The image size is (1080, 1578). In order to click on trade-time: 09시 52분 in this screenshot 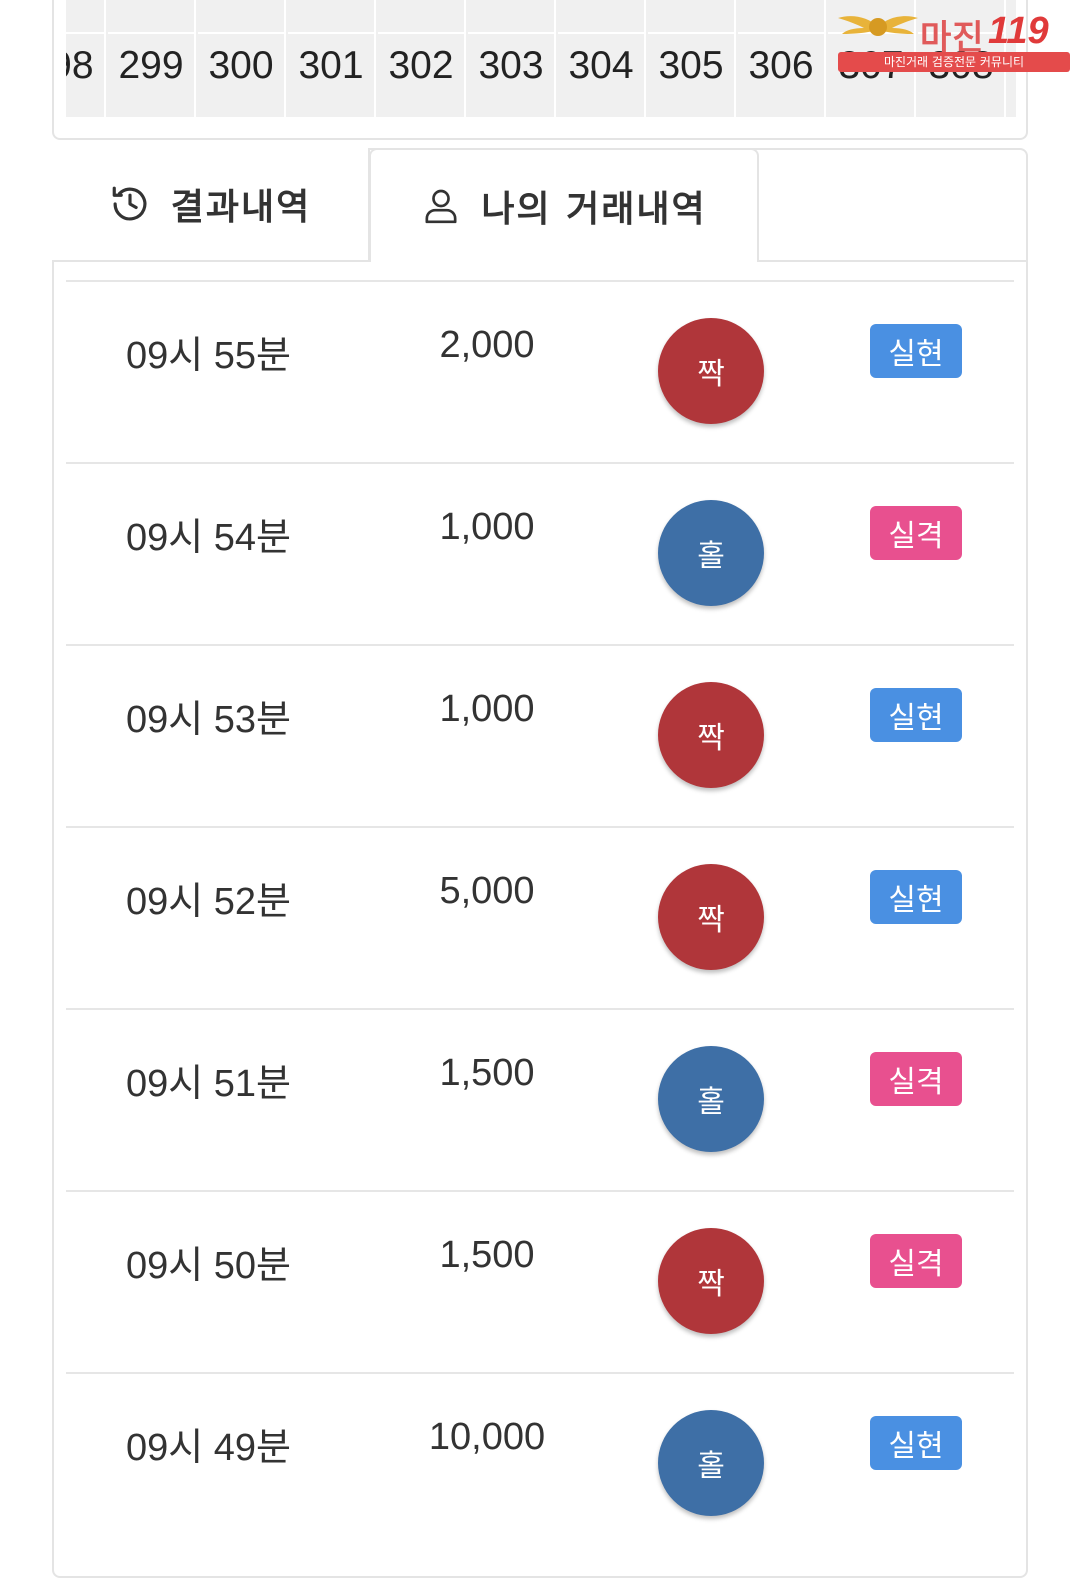, I will do `click(209, 902)`.